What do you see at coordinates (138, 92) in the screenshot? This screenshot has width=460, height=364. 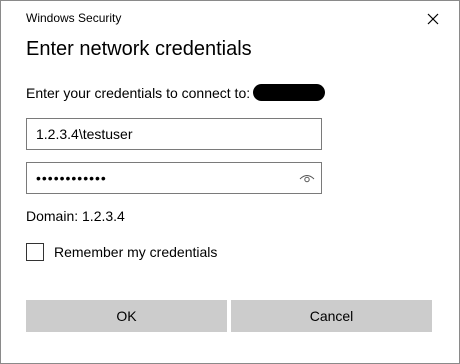 I see `prompt-text: Enter your credentials to connect to:` at bounding box center [138, 92].